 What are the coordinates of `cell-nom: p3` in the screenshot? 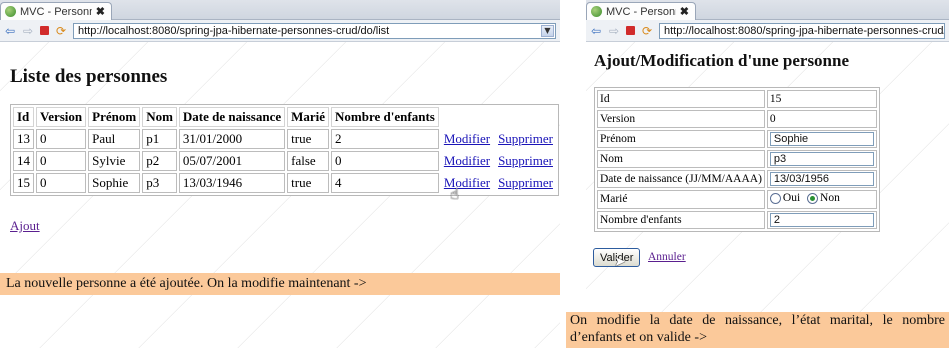 It's located at (159, 183).